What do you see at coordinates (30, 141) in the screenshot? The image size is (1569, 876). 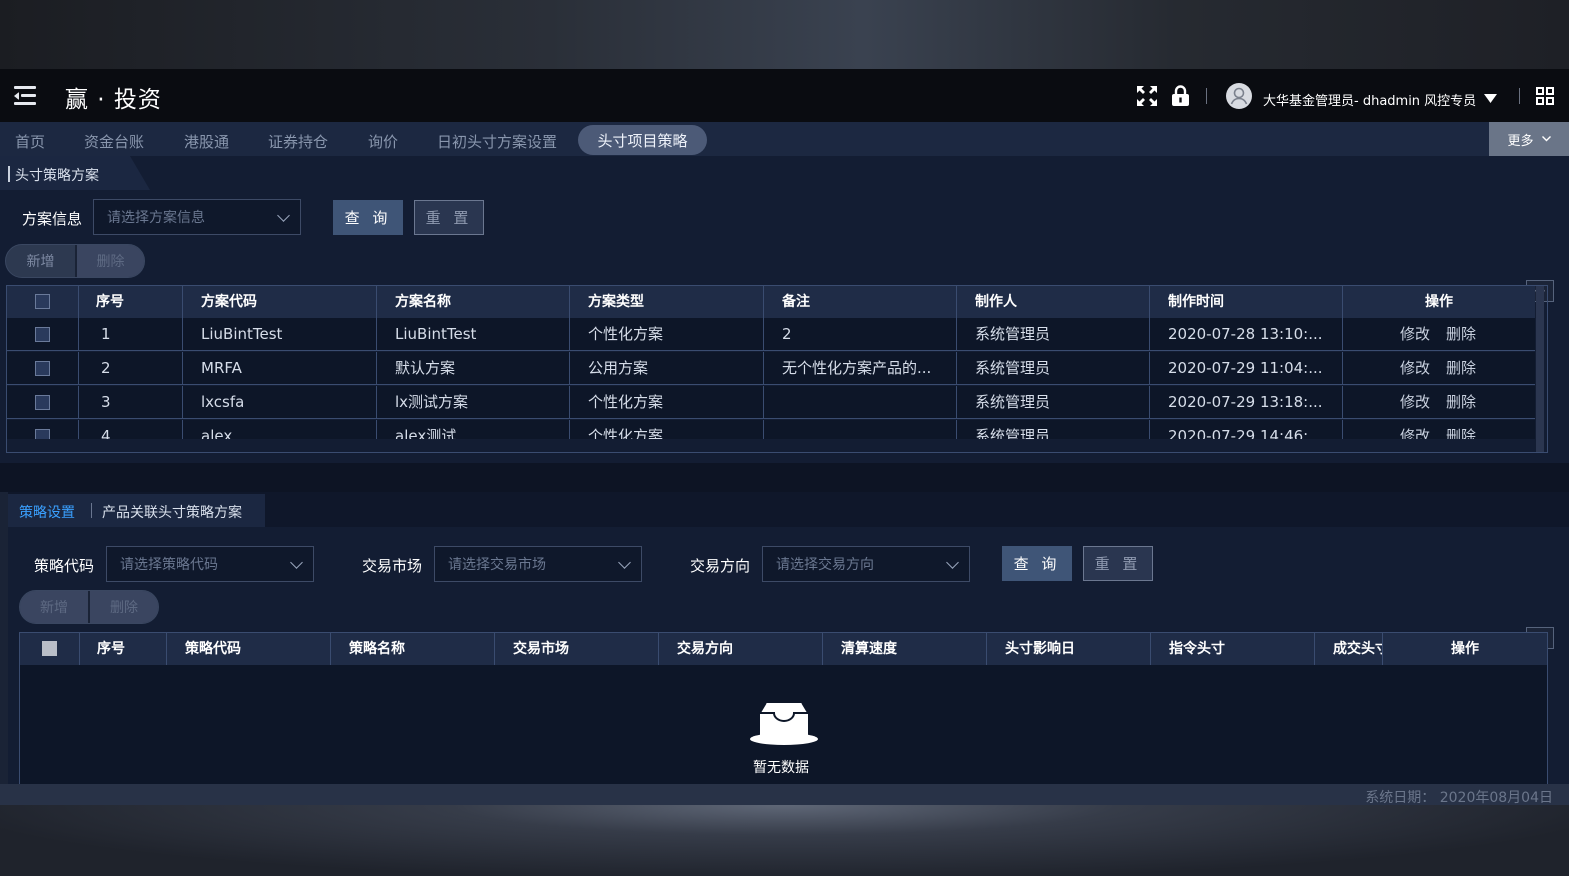 I see `tab-home: 首页` at bounding box center [30, 141].